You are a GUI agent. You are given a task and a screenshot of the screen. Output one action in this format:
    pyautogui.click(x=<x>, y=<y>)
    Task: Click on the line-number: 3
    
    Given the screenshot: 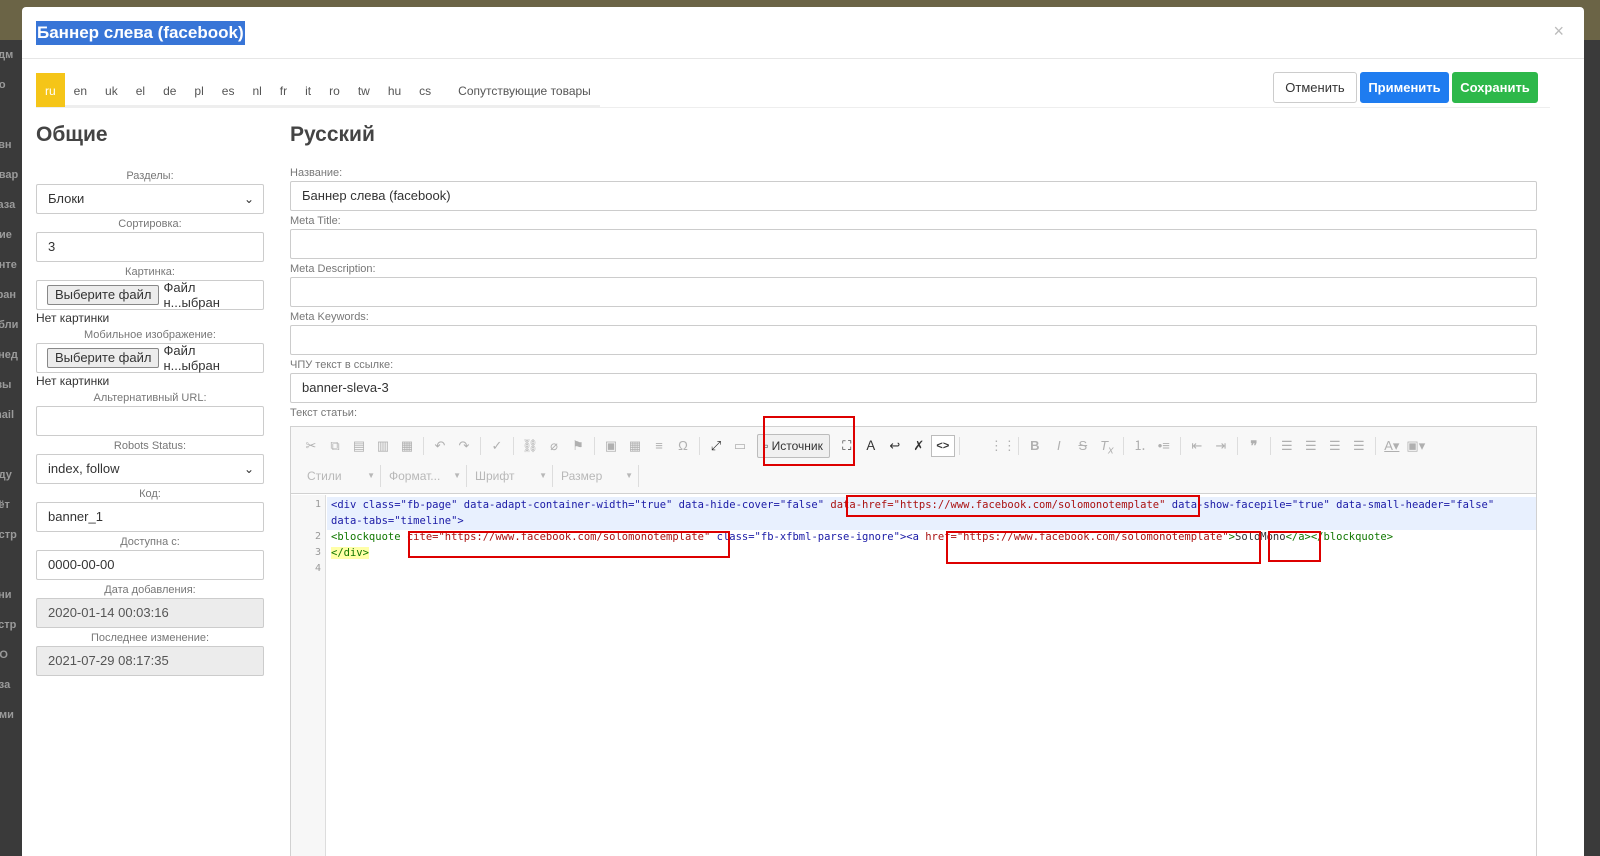 What is the action you would take?
    pyautogui.click(x=317, y=552)
    